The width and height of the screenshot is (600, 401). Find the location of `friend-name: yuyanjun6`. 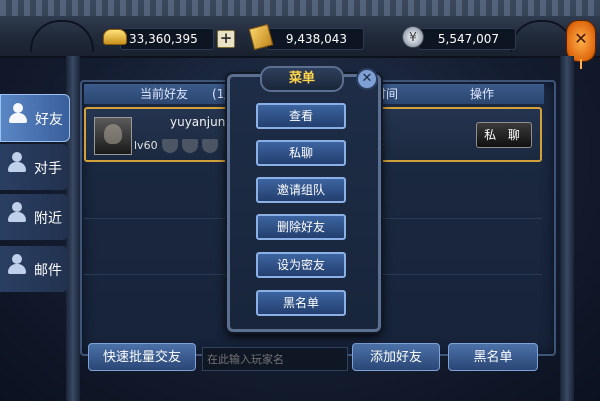

friend-name: yuyanjun6 is located at coordinates (201, 122).